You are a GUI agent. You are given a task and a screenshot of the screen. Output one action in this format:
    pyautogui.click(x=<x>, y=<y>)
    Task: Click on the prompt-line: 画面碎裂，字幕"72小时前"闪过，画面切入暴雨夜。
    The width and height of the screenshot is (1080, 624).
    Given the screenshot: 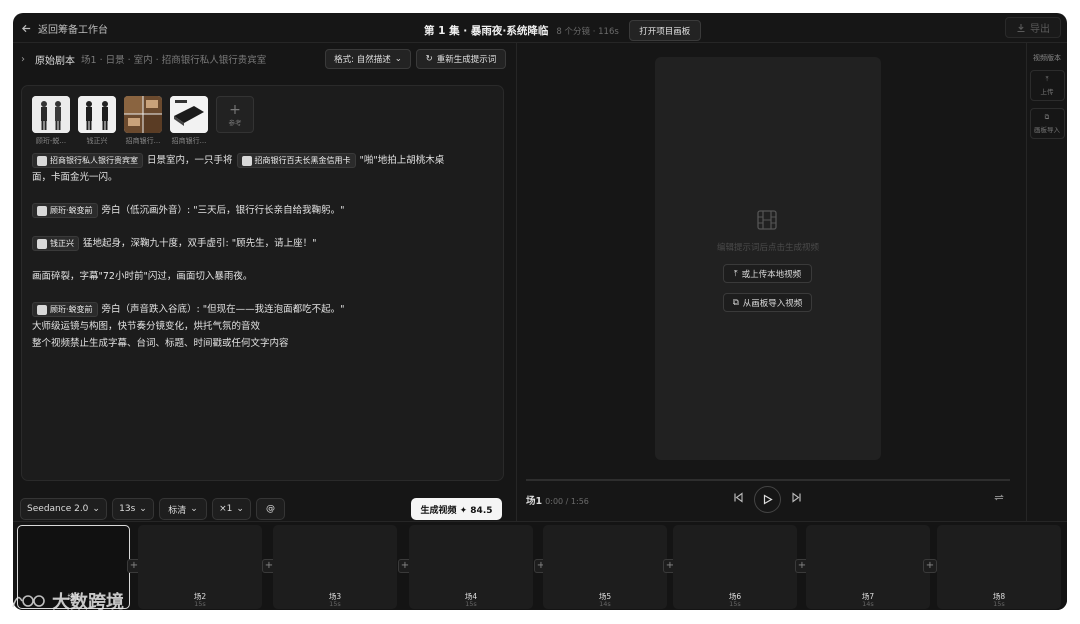 What is the action you would take?
    pyautogui.click(x=264, y=276)
    